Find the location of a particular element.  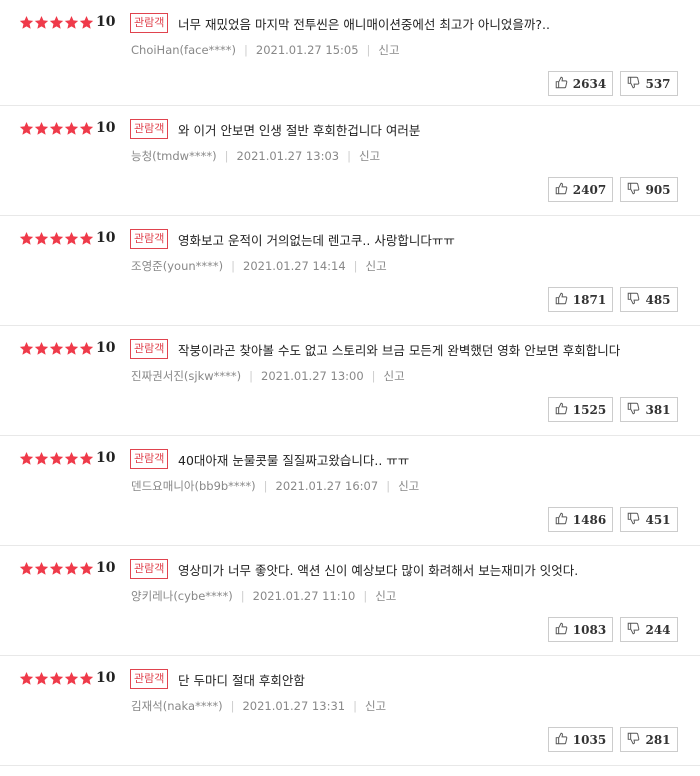

vote-buttons: 1525 381 is located at coordinates (613, 409).